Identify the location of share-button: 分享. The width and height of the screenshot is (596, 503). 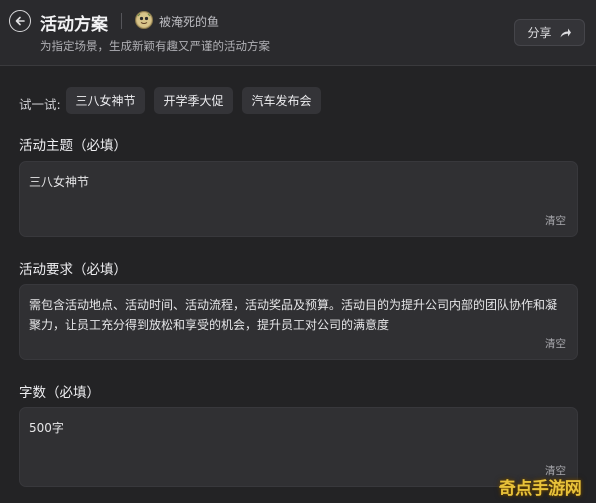
(549, 32).